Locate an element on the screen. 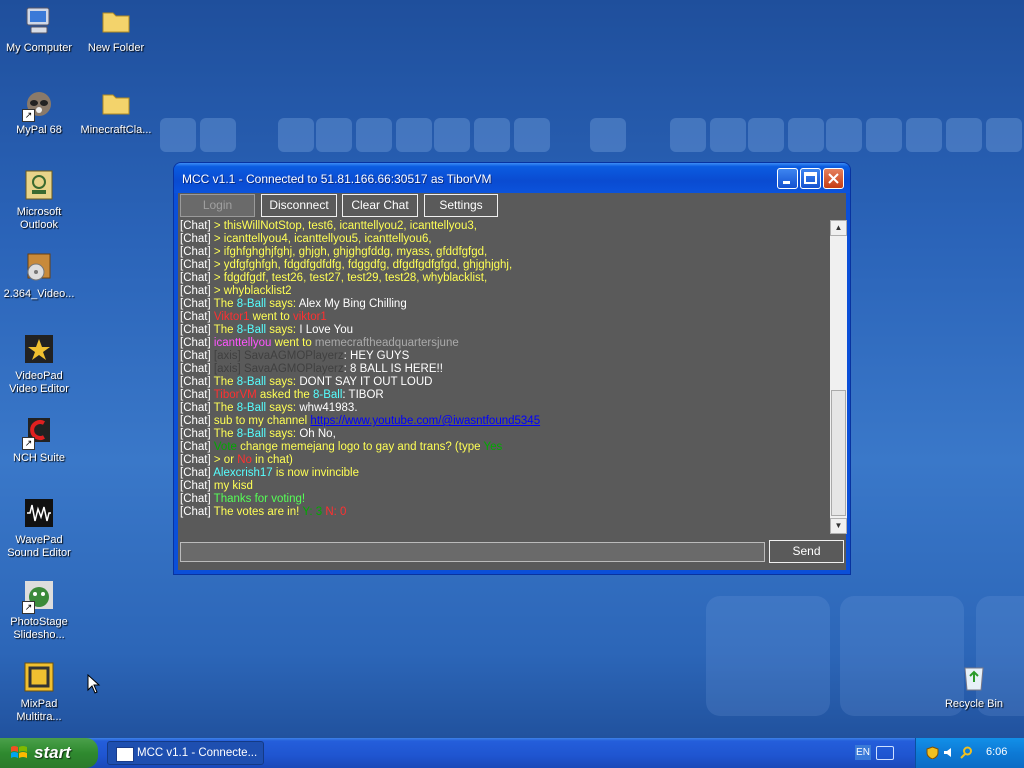 This screenshot has height=768, width=1024. desktop-icon-nch-suite: ↗ NCH Suite is located at coordinates (39, 439).